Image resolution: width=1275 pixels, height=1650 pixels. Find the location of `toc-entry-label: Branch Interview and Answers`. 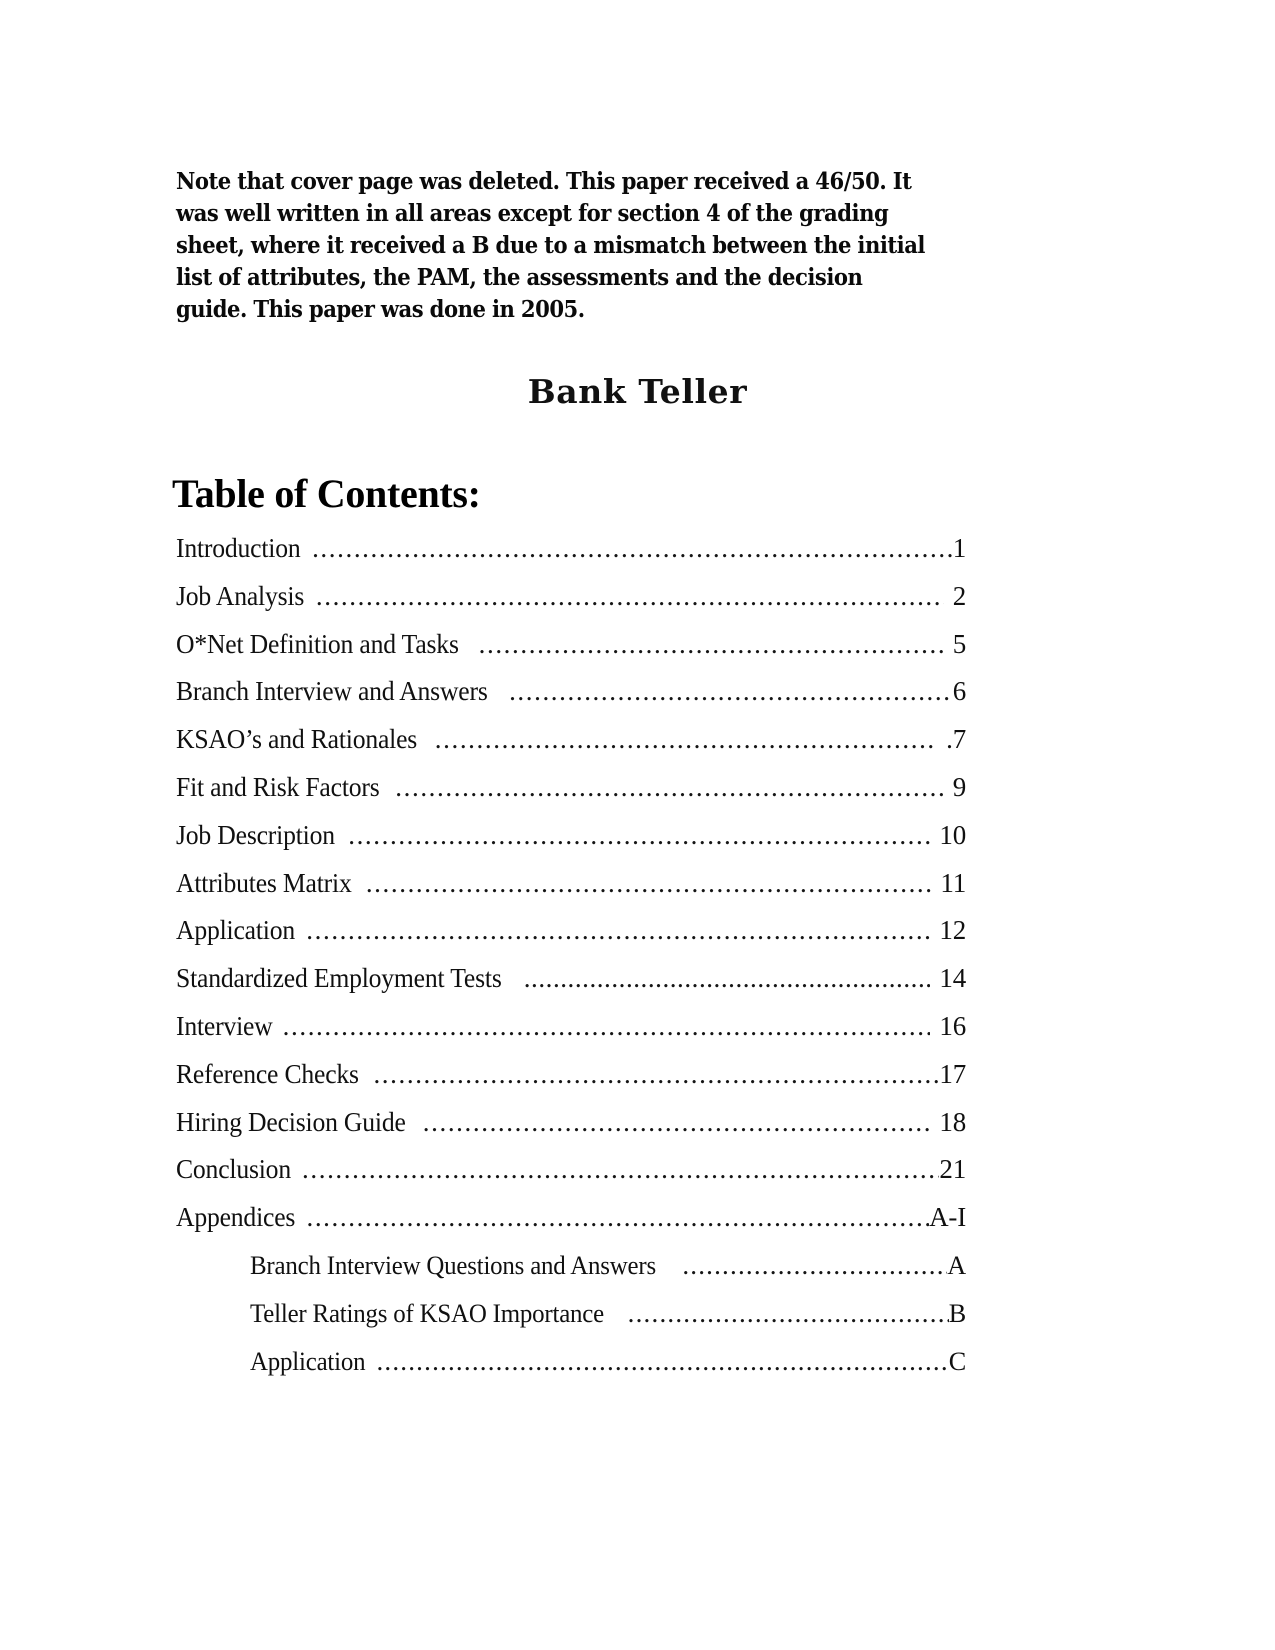

toc-entry-label: Branch Interview and Answers is located at coordinates (332, 691).